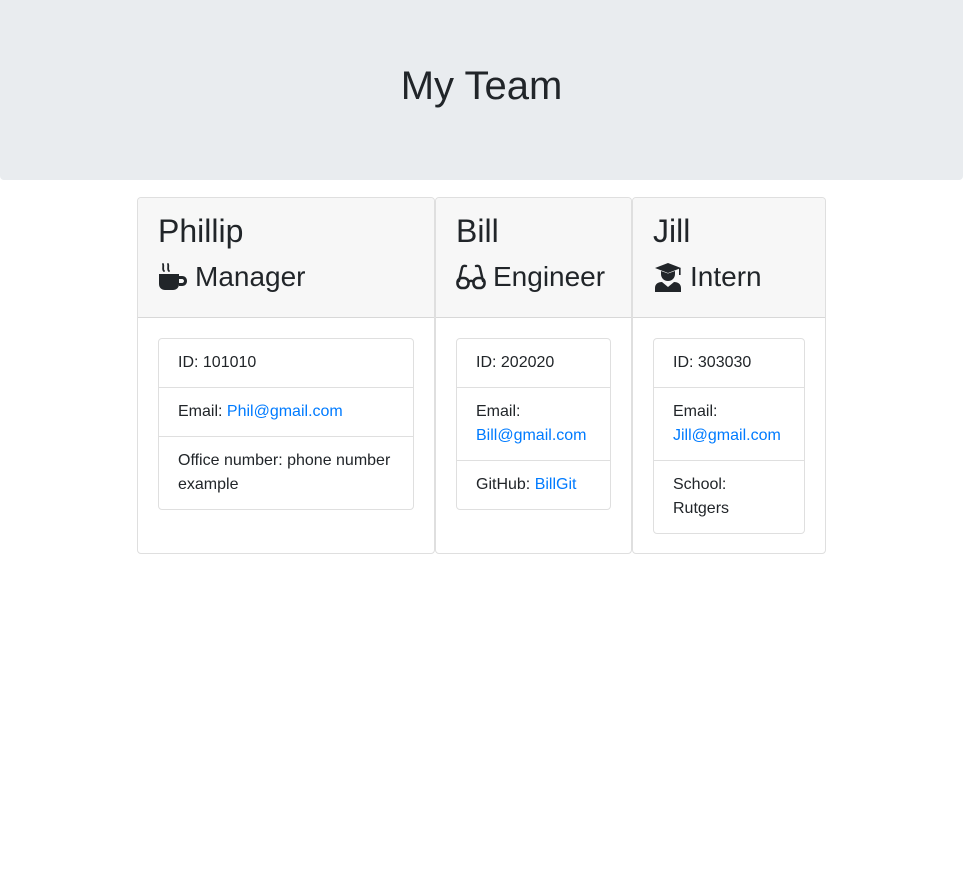 Image resolution: width=964 pixels, height=888 pixels. What do you see at coordinates (286, 473) in the screenshot?
I see `office-number-item: Office number: phone number example` at bounding box center [286, 473].